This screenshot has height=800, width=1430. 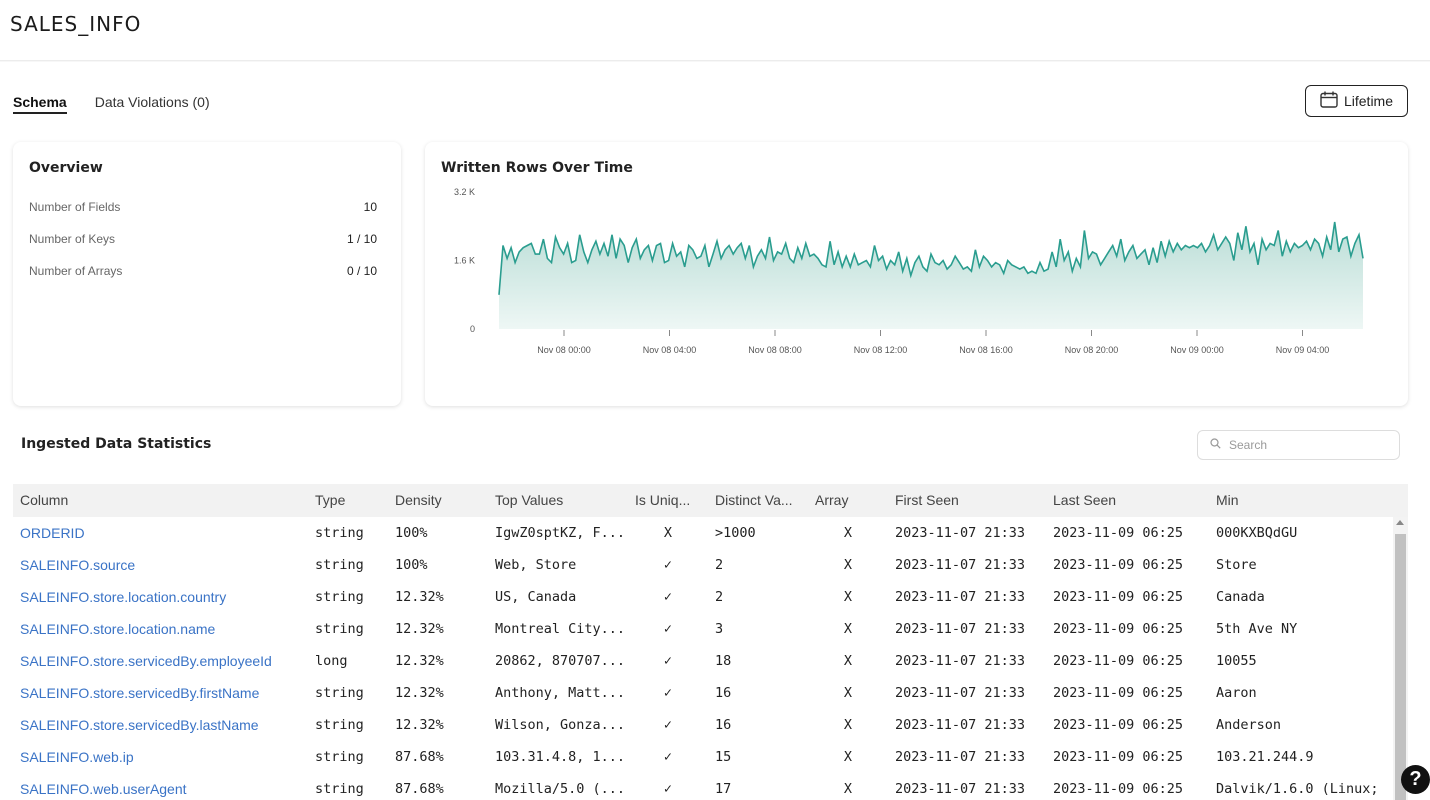 What do you see at coordinates (931, 275) in the screenshot?
I see `chart-area-fill` at bounding box center [931, 275].